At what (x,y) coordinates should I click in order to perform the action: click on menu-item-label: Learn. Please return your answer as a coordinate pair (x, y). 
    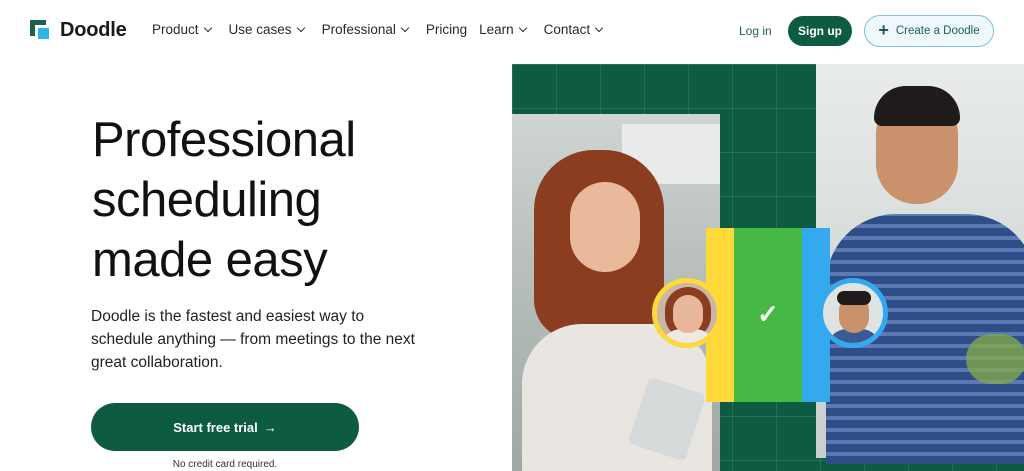
    Looking at the image, I should click on (496, 29).